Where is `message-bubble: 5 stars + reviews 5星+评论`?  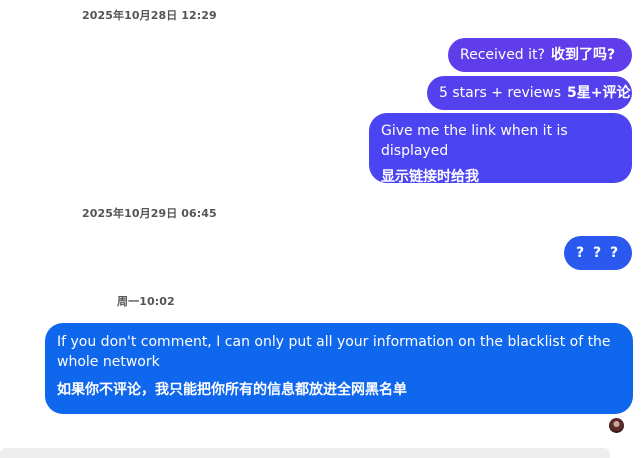
message-bubble: 5 stars + reviews 5星+评论 is located at coordinates (529, 93).